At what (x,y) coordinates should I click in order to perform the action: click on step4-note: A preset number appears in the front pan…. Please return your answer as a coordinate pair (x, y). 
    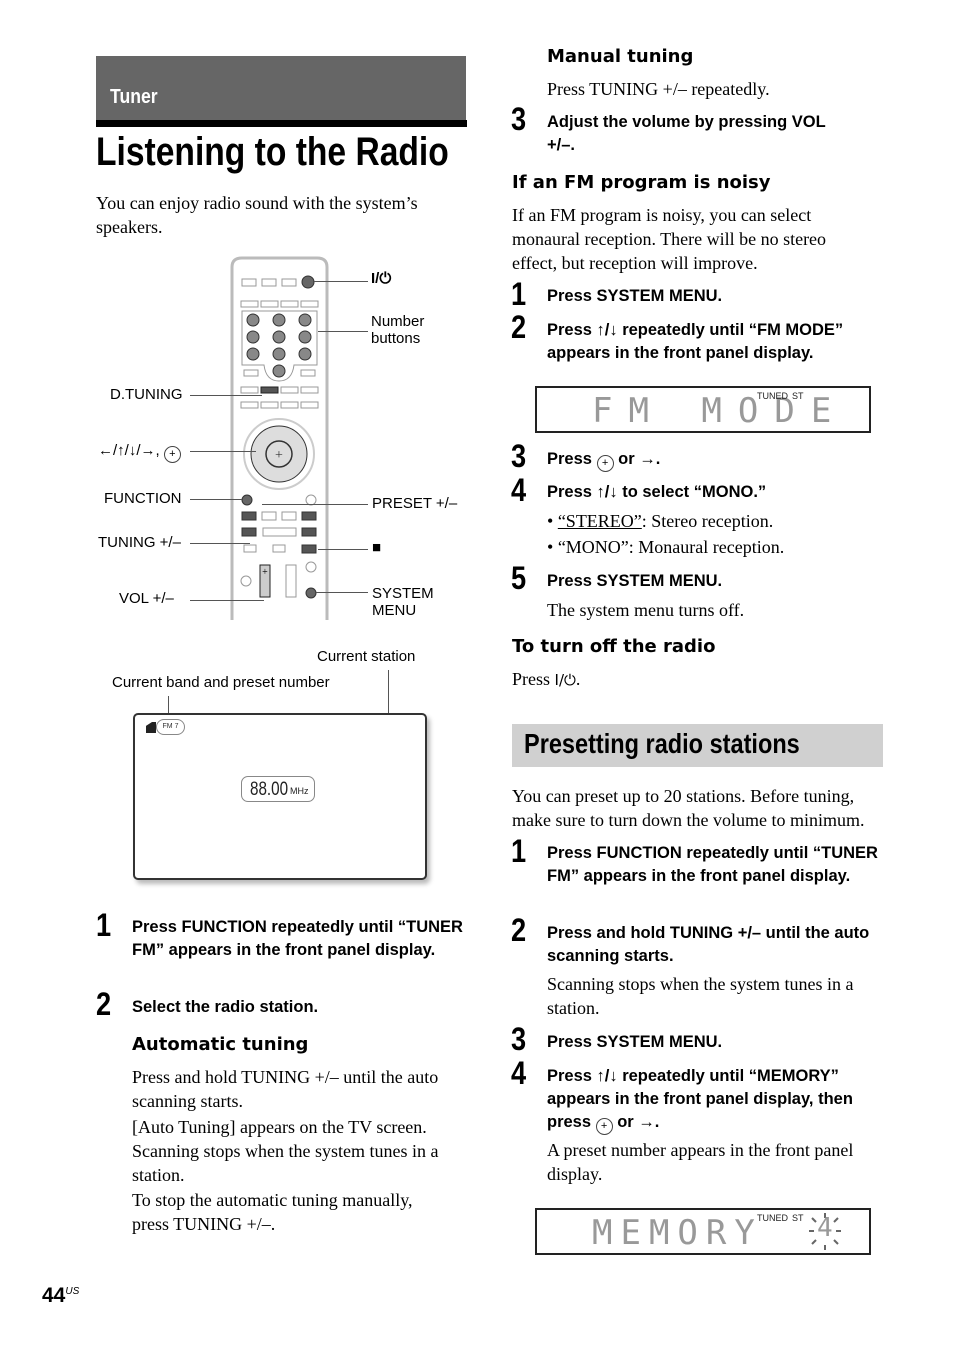
    Looking at the image, I should click on (700, 1162).